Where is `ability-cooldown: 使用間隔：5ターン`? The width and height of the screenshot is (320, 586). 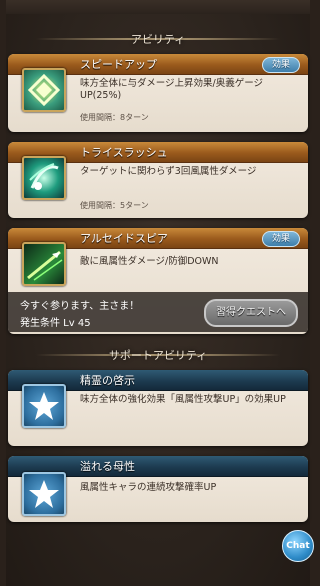
ability-cooldown: 使用間隔：5ターン is located at coordinates (114, 205).